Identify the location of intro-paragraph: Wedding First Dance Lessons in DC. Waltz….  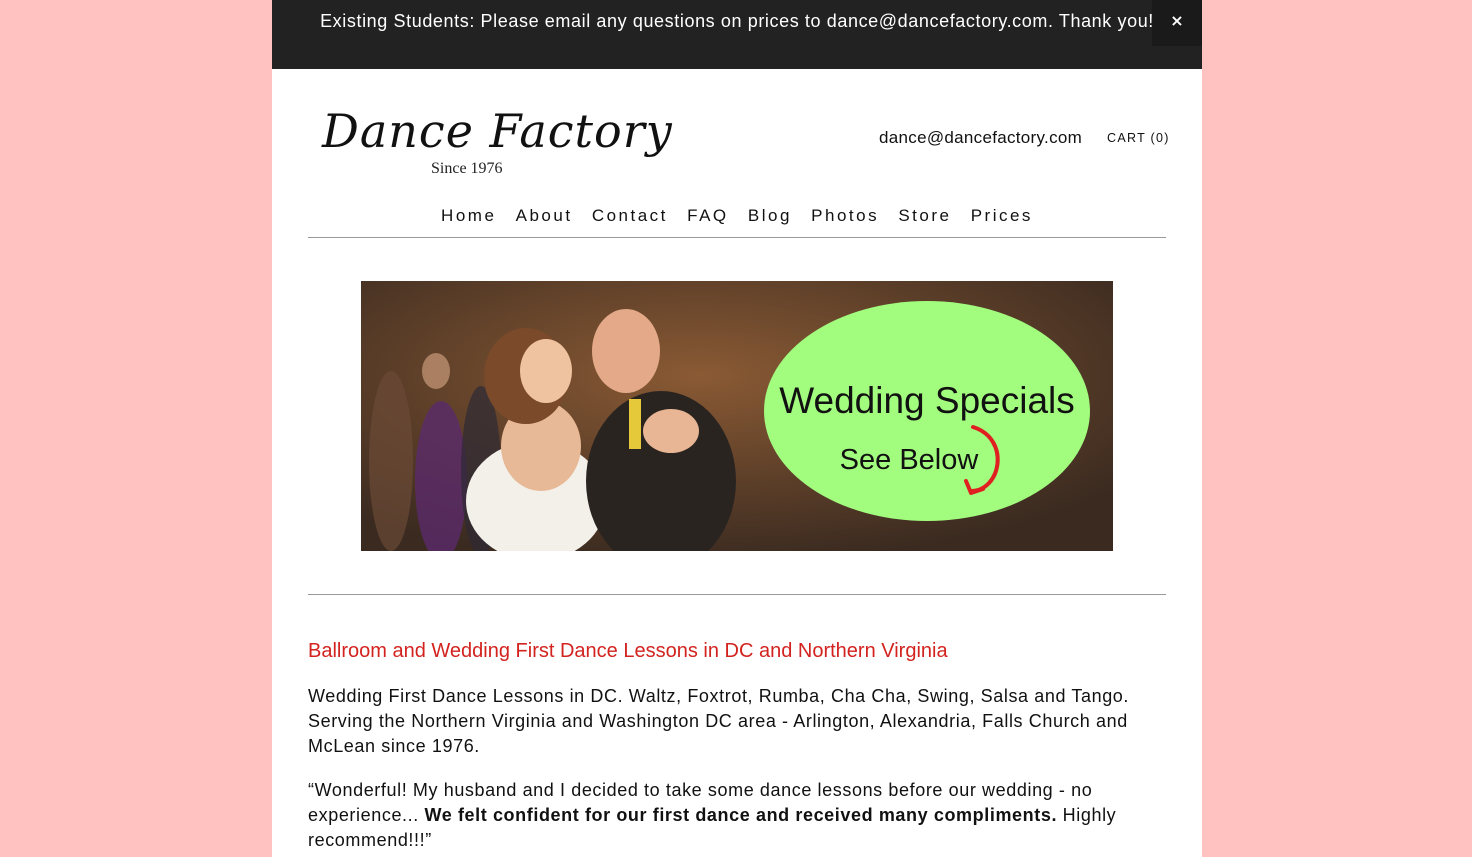
(719, 721).